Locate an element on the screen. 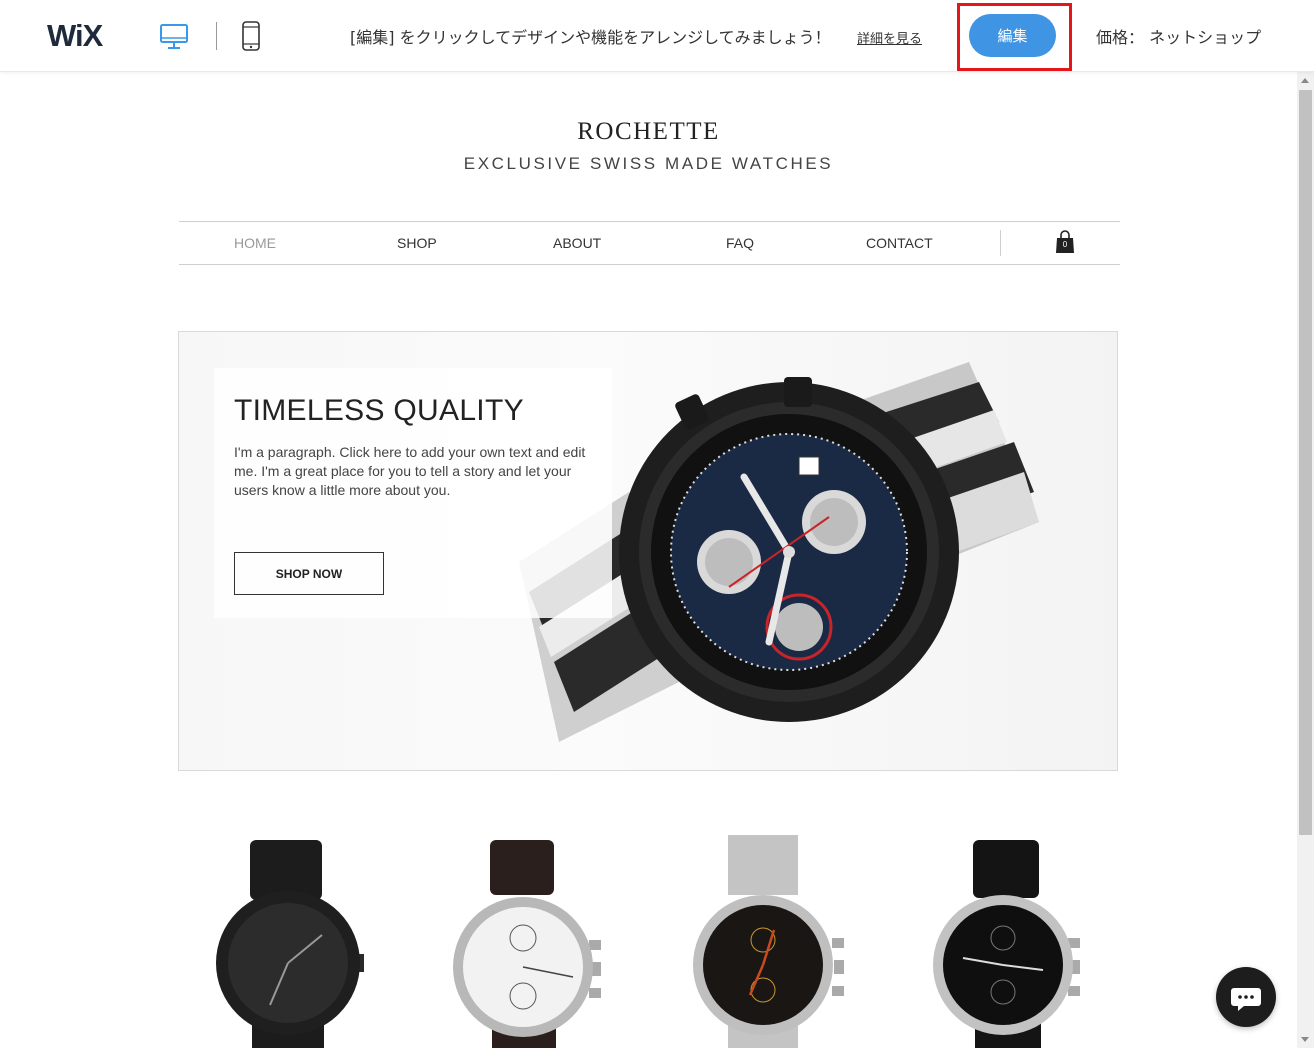 The width and height of the screenshot is (1314, 1048). cart-count: 0 is located at coordinates (1065, 244).